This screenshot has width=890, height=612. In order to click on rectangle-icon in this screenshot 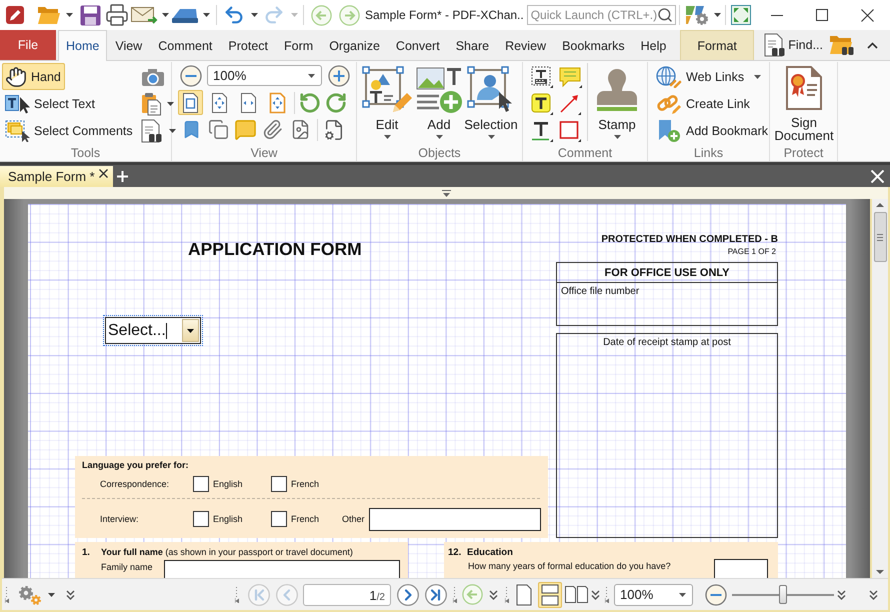, I will do `click(570, 131)`.